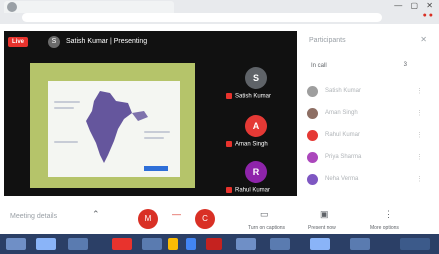 This screenshot has width=439, height=254. Describe the element at coordinates (202, 17) in the screenshot. I see `address-bar` at that location.